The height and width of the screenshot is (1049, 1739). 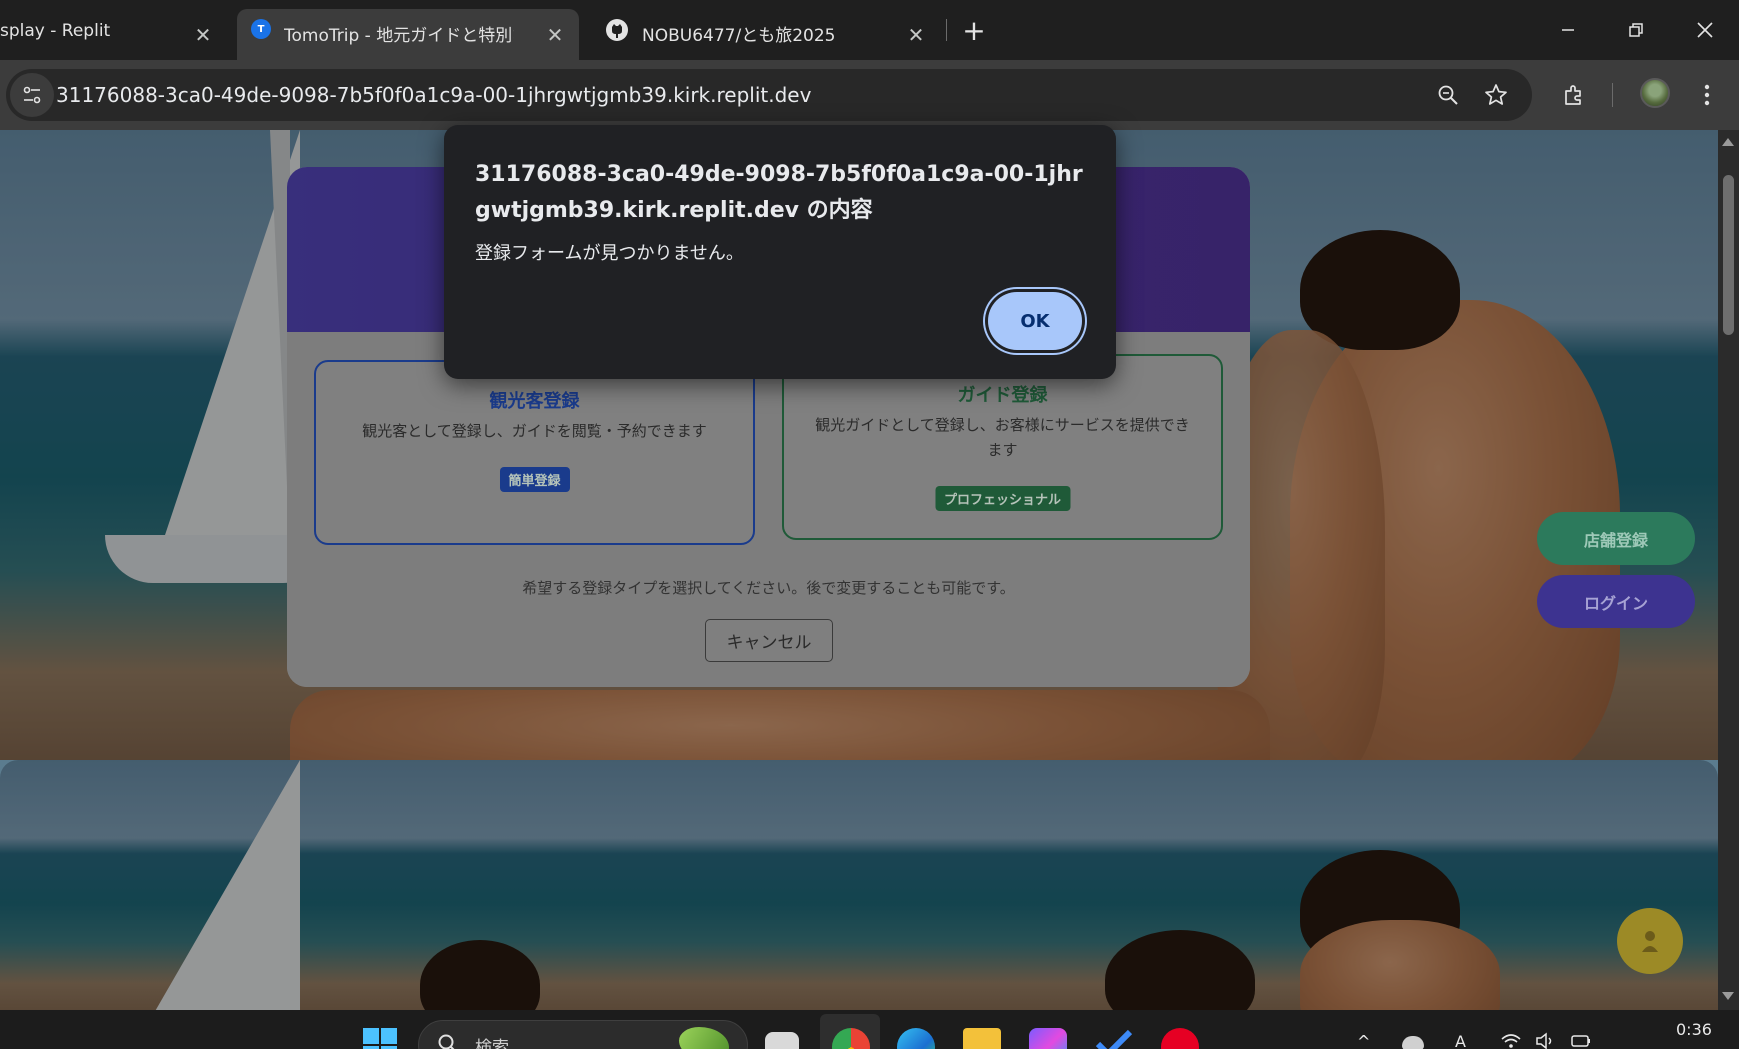 What do you see at coordinates (534, 431) in the screenshot?
I see `tourist-option-description: 観光客として登録し、ガイドを閲覧・予約できます` at bounding box center [534, 431].